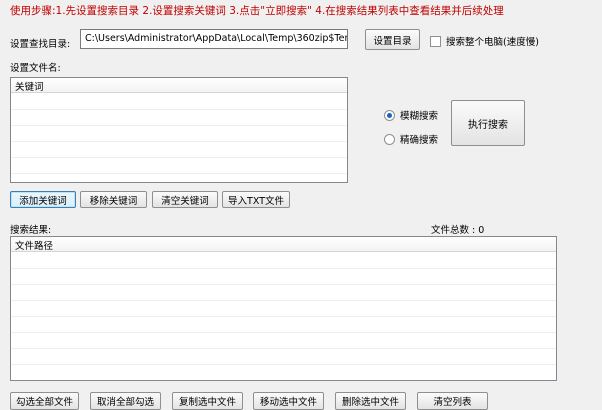 The image size is (602, 410). What do you see at coordinates (392, 39) in the screenshot?
I see `set-directory-button: 设置目录` at bounding box center [392, 39].